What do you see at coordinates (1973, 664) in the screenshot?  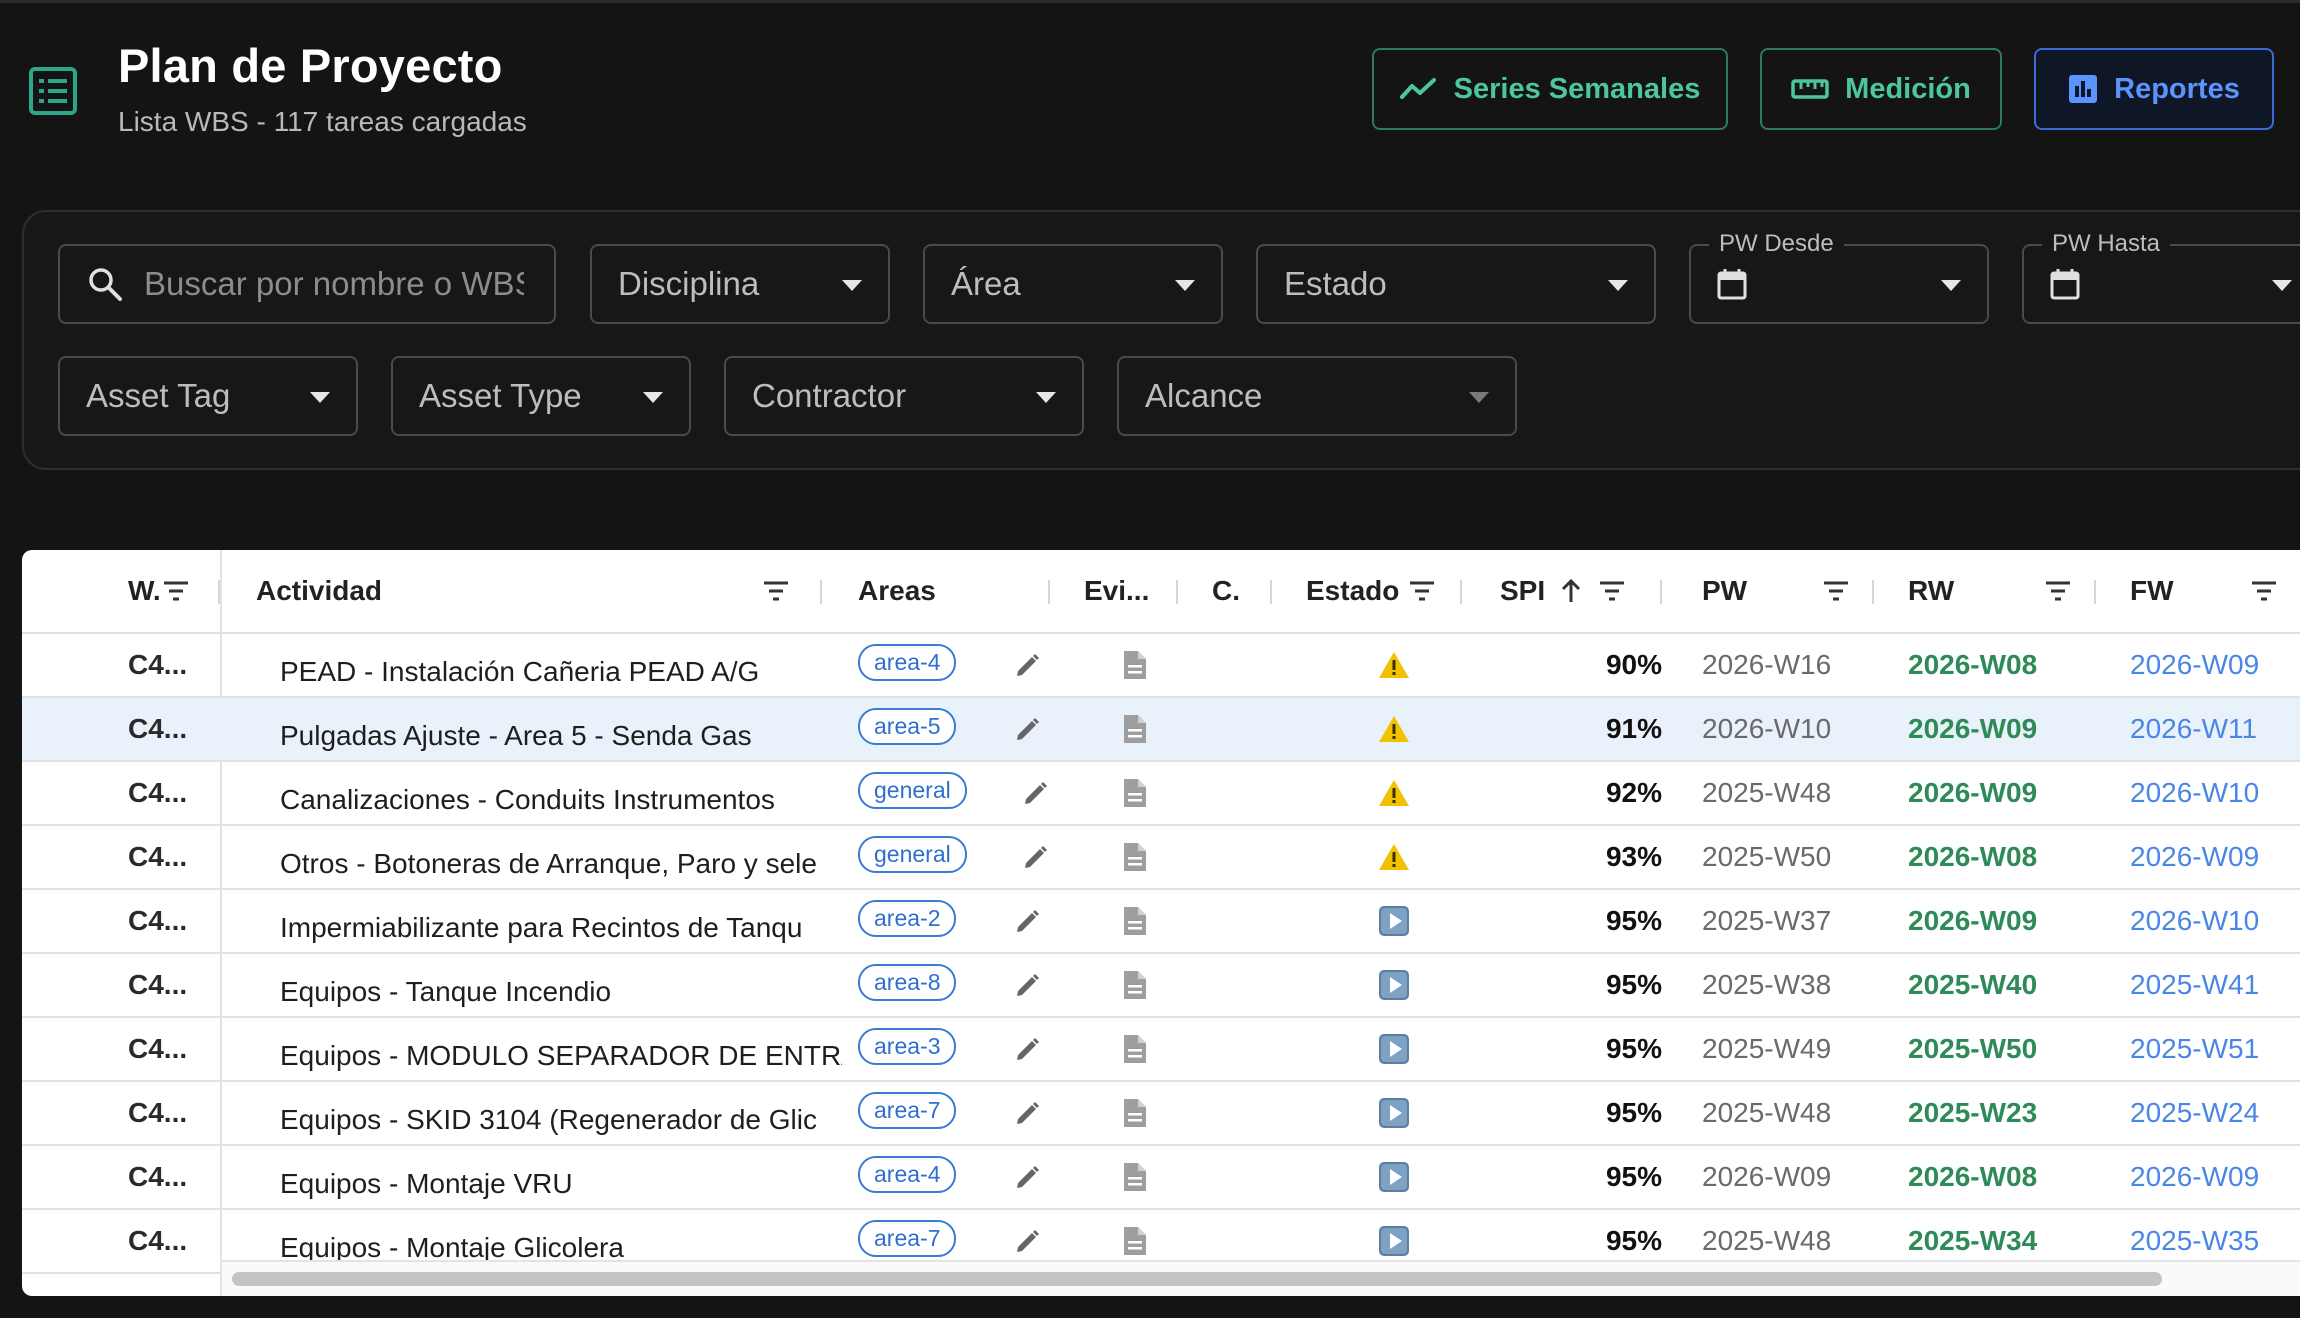 I see `rw-value: 2026-W08` at bounding box center [1973, 664].